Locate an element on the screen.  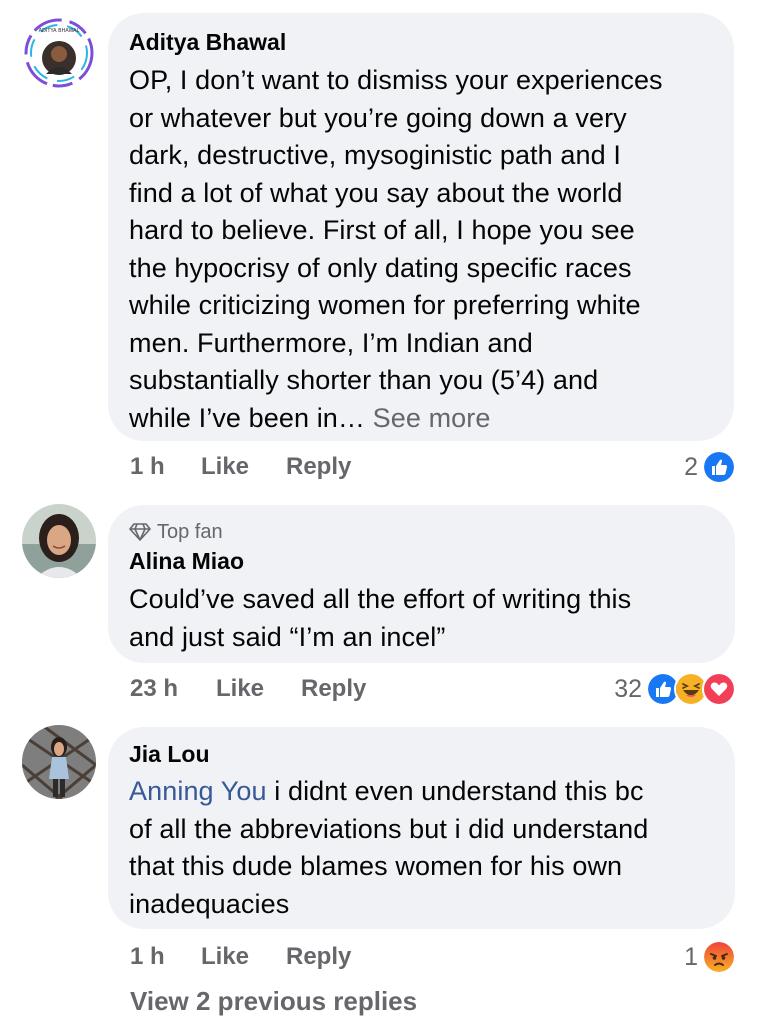
comment-line: and just said “I’m an incel” is located at coordinates (287, 636).